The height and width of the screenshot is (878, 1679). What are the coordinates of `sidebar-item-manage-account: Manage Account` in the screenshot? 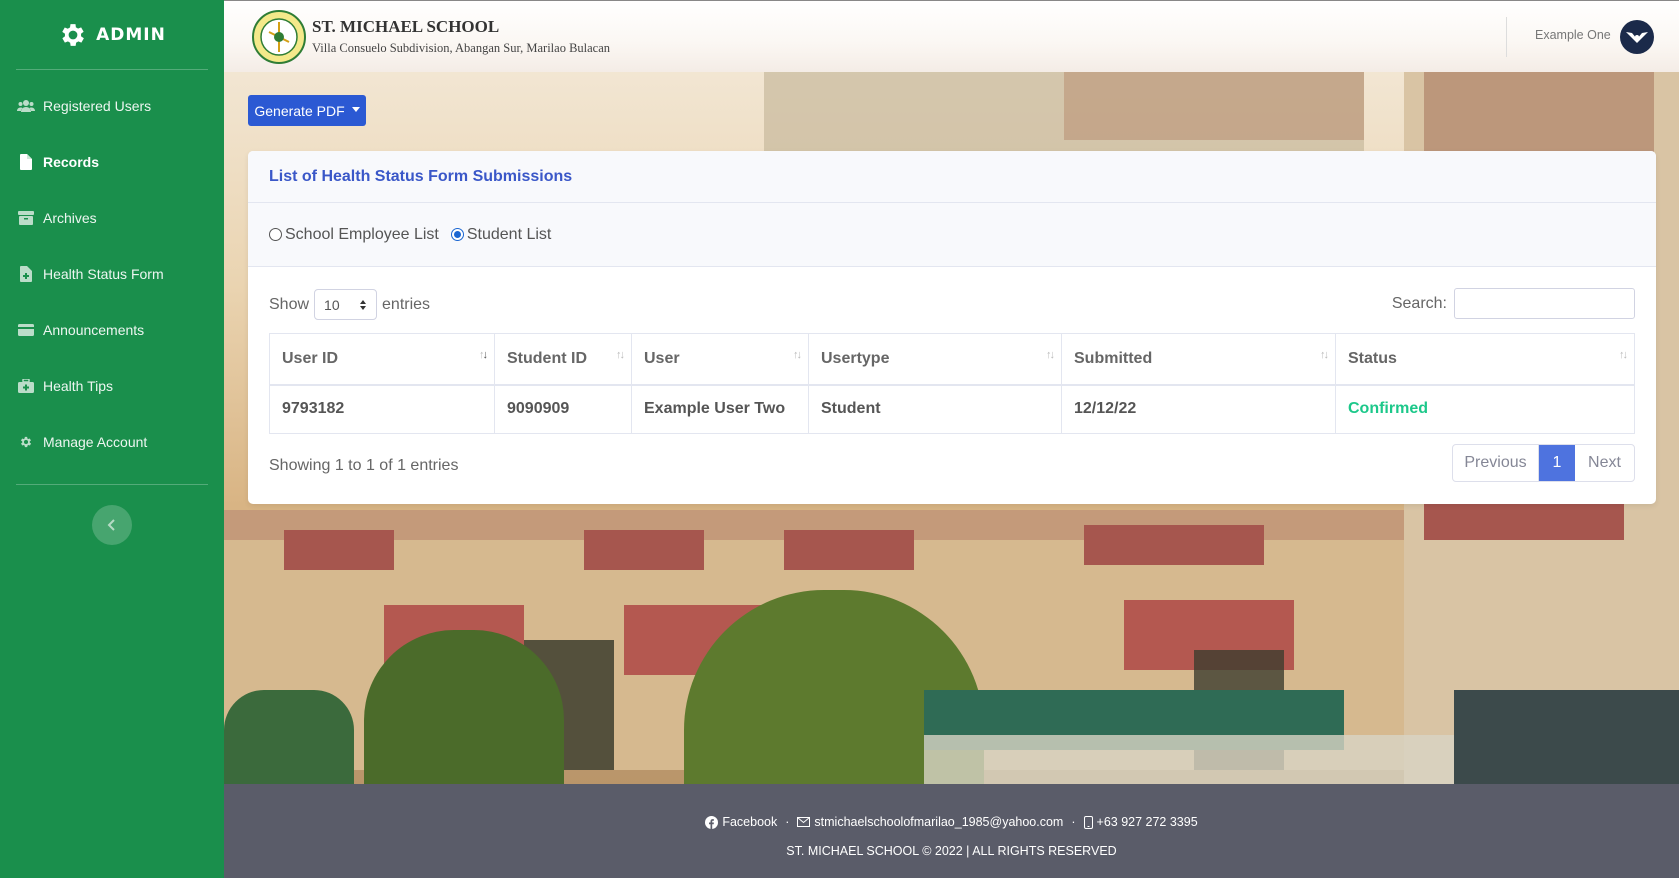 It's located at (112, 442).